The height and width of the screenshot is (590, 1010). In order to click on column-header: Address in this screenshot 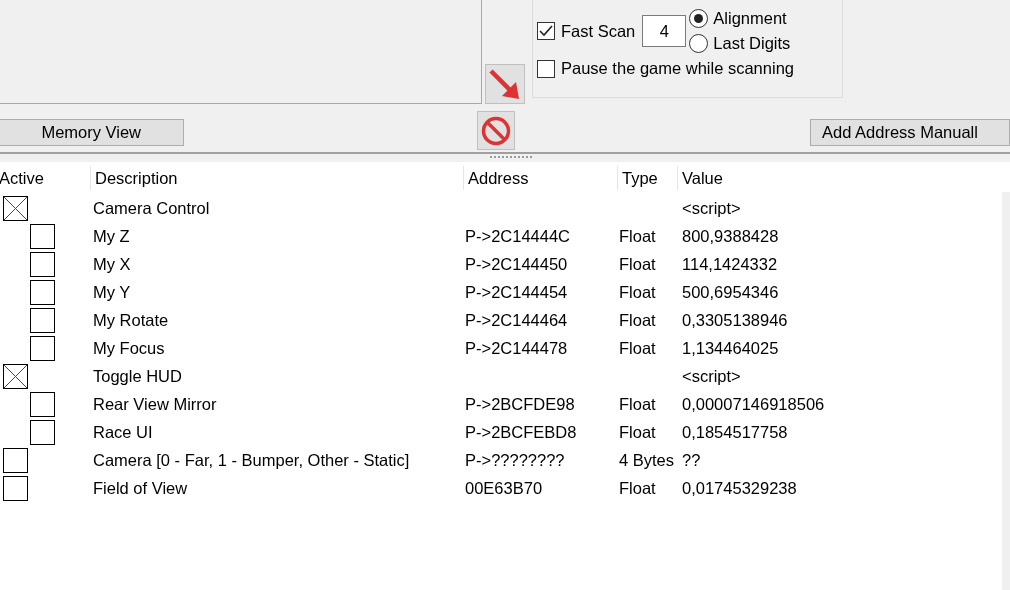, I will do `click(541, 178)`.